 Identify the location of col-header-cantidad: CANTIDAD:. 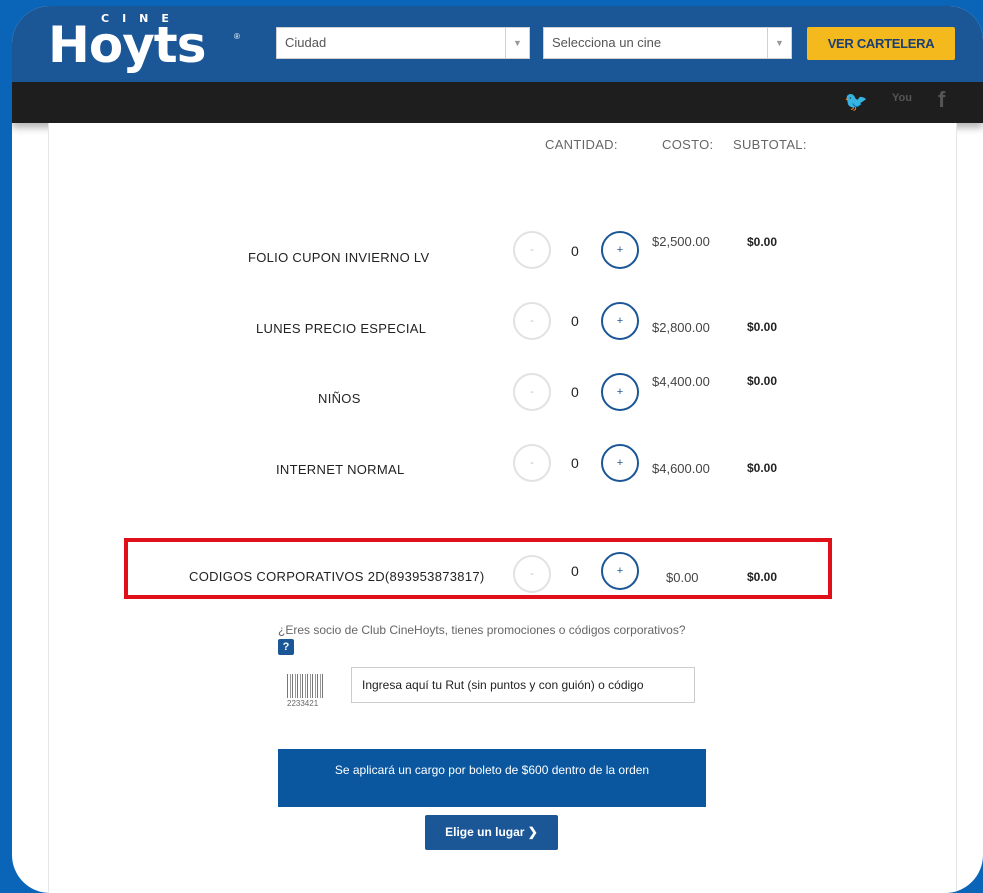
(581, 144).